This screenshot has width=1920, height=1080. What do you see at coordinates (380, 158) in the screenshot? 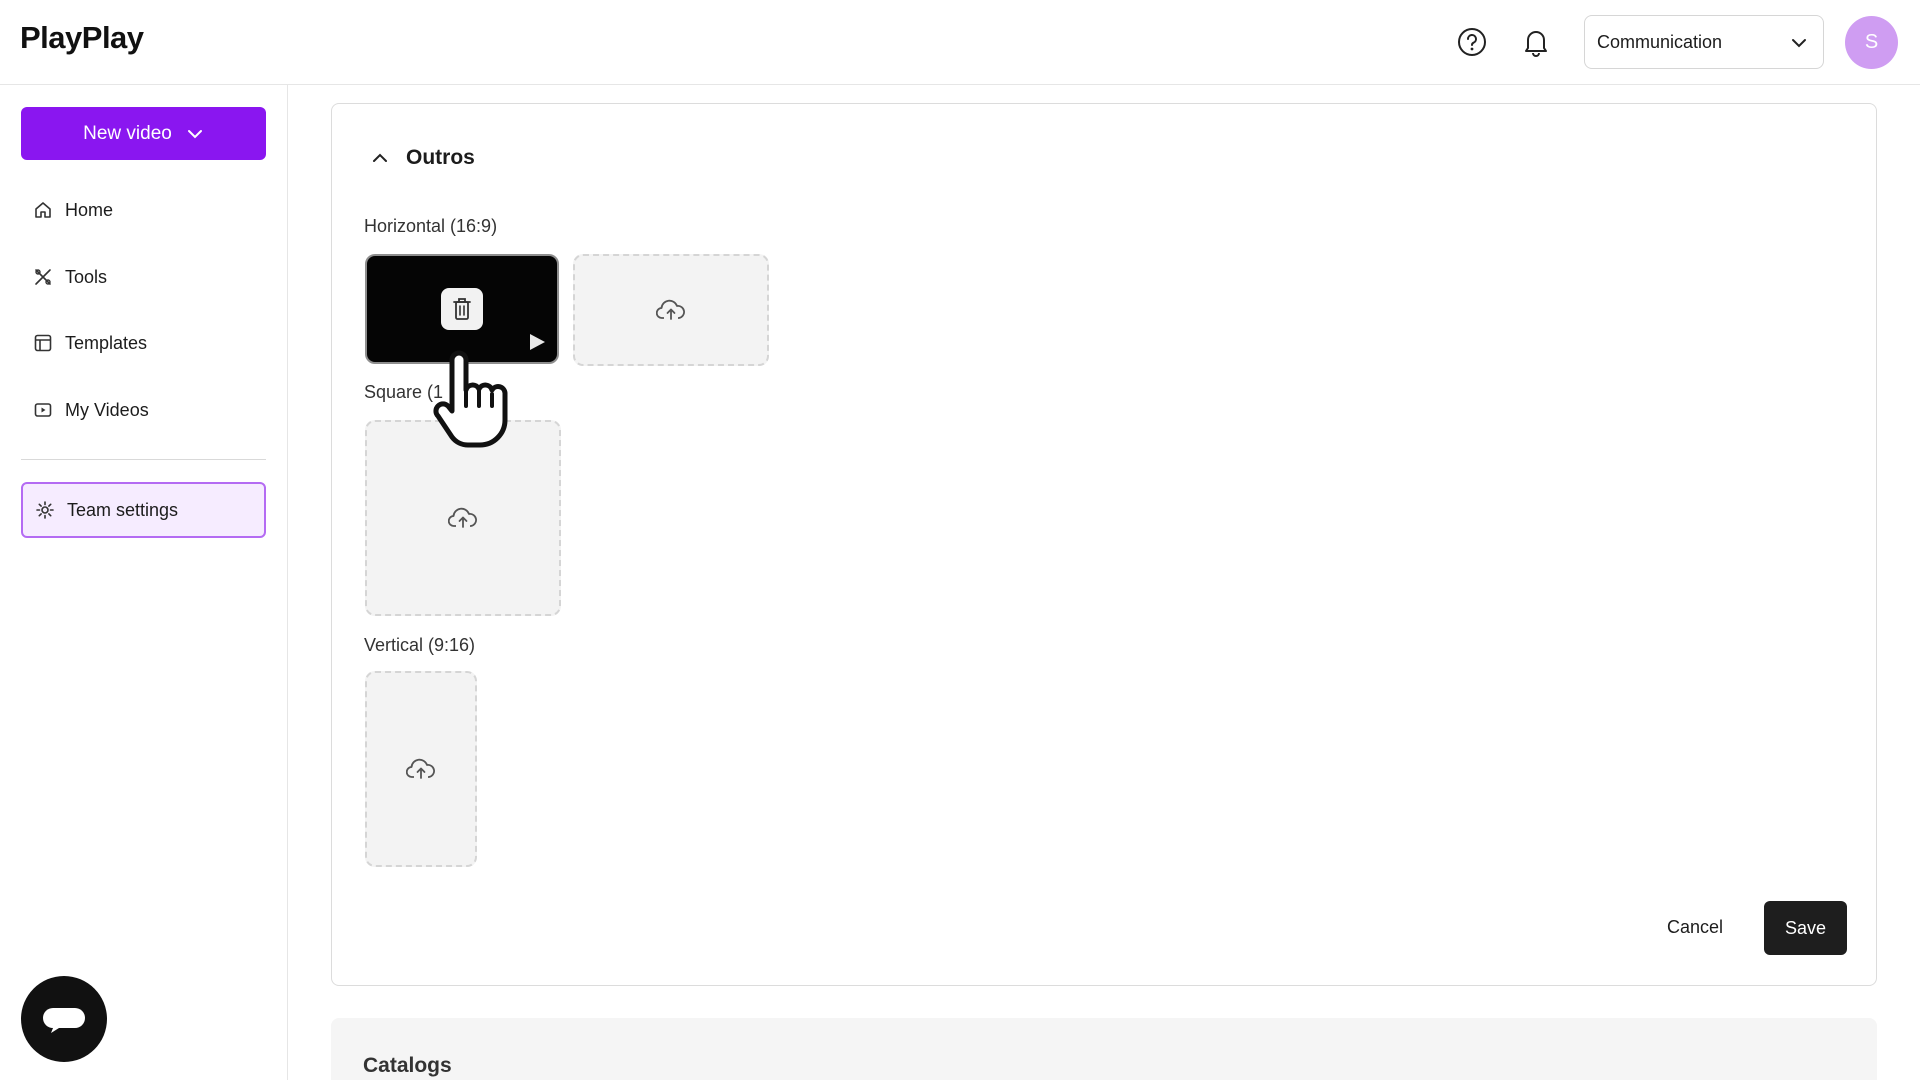
I see `chevron-up-icon` at bounding box center [380, 158].